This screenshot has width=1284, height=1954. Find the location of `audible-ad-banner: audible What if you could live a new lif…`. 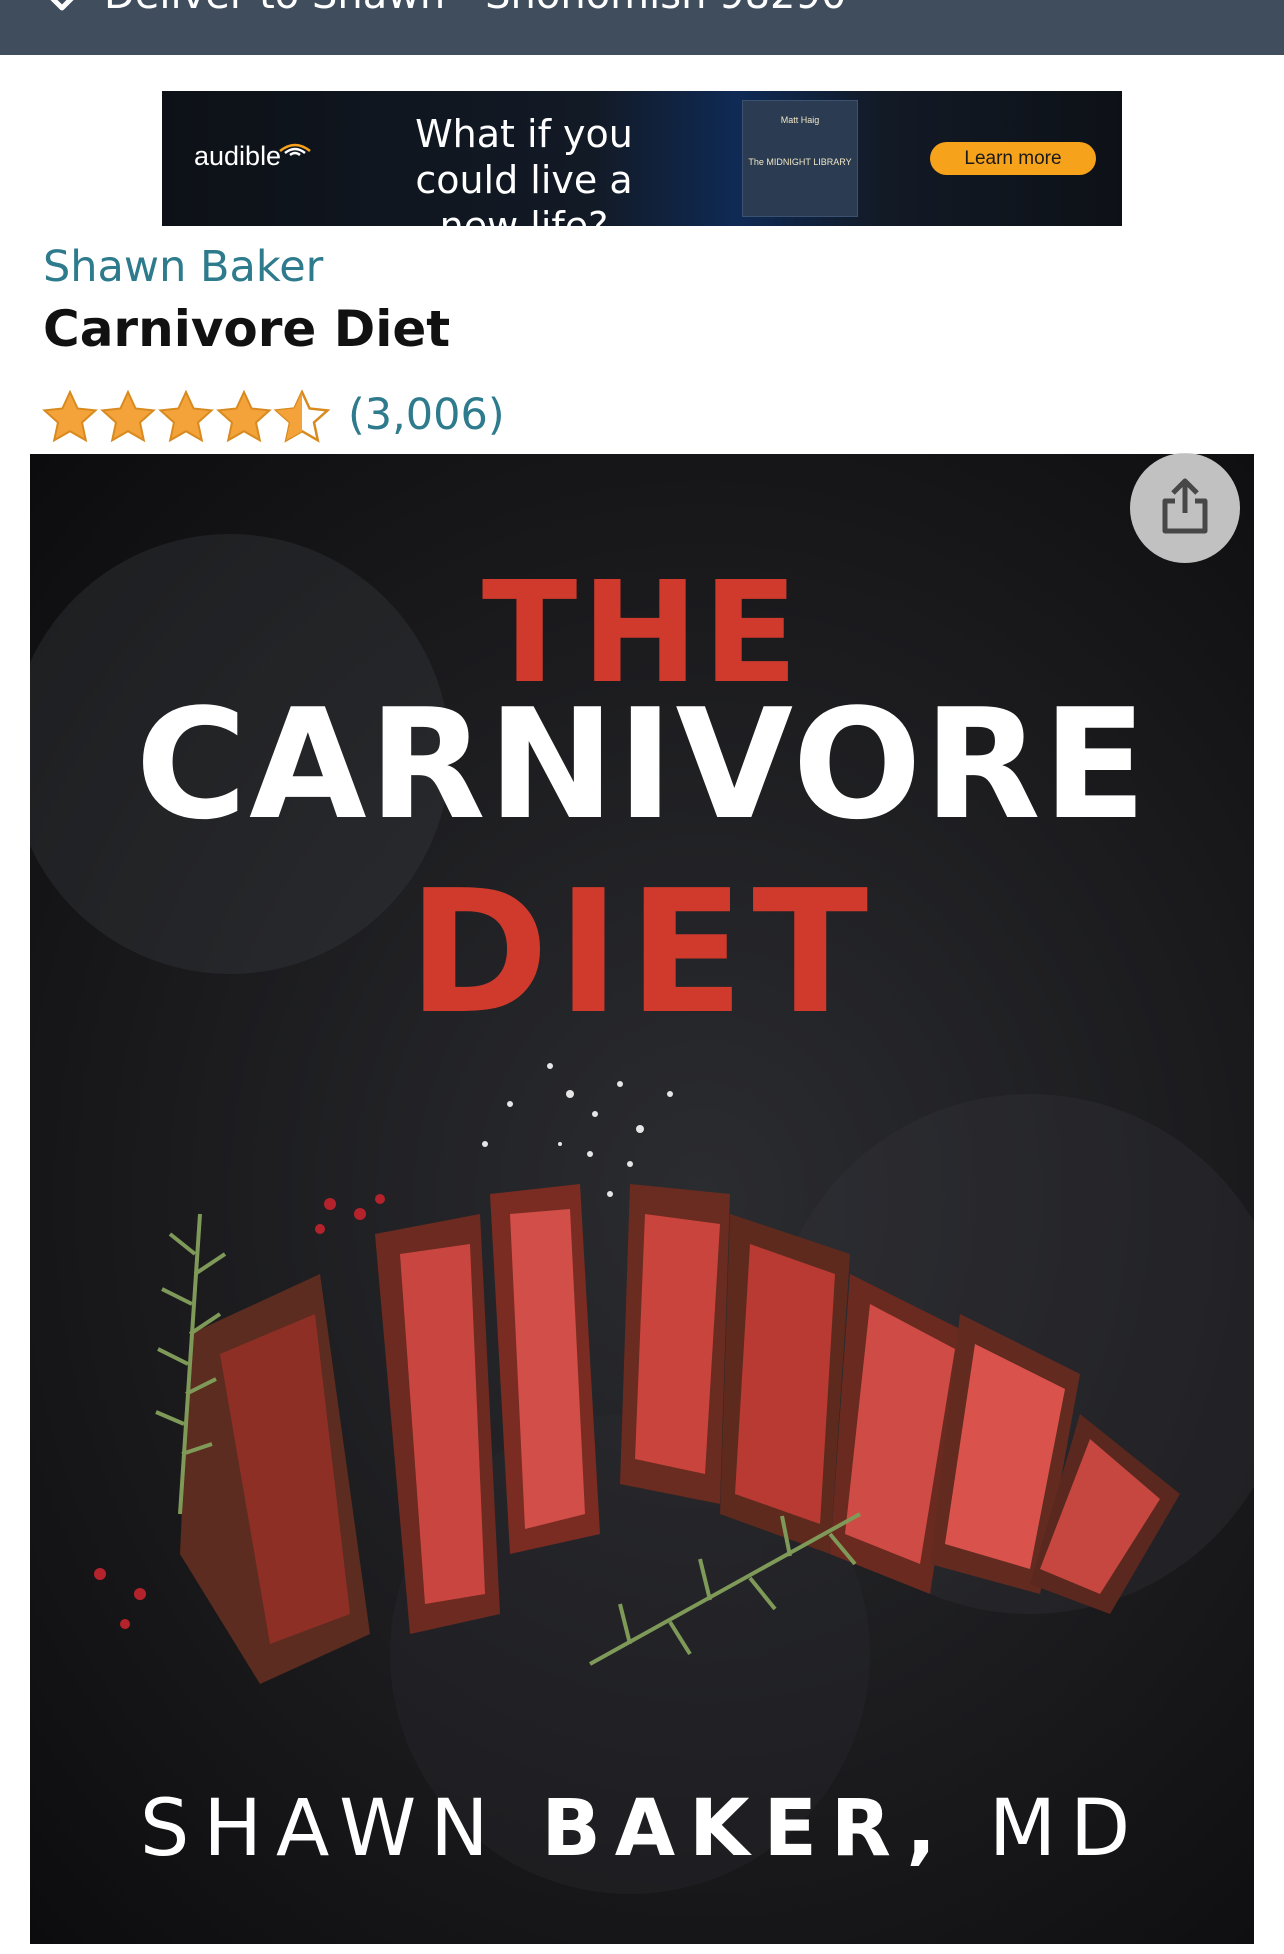

audible-ad-banner: audible What if you could live a new lif… is located at coordinates (642, 158).